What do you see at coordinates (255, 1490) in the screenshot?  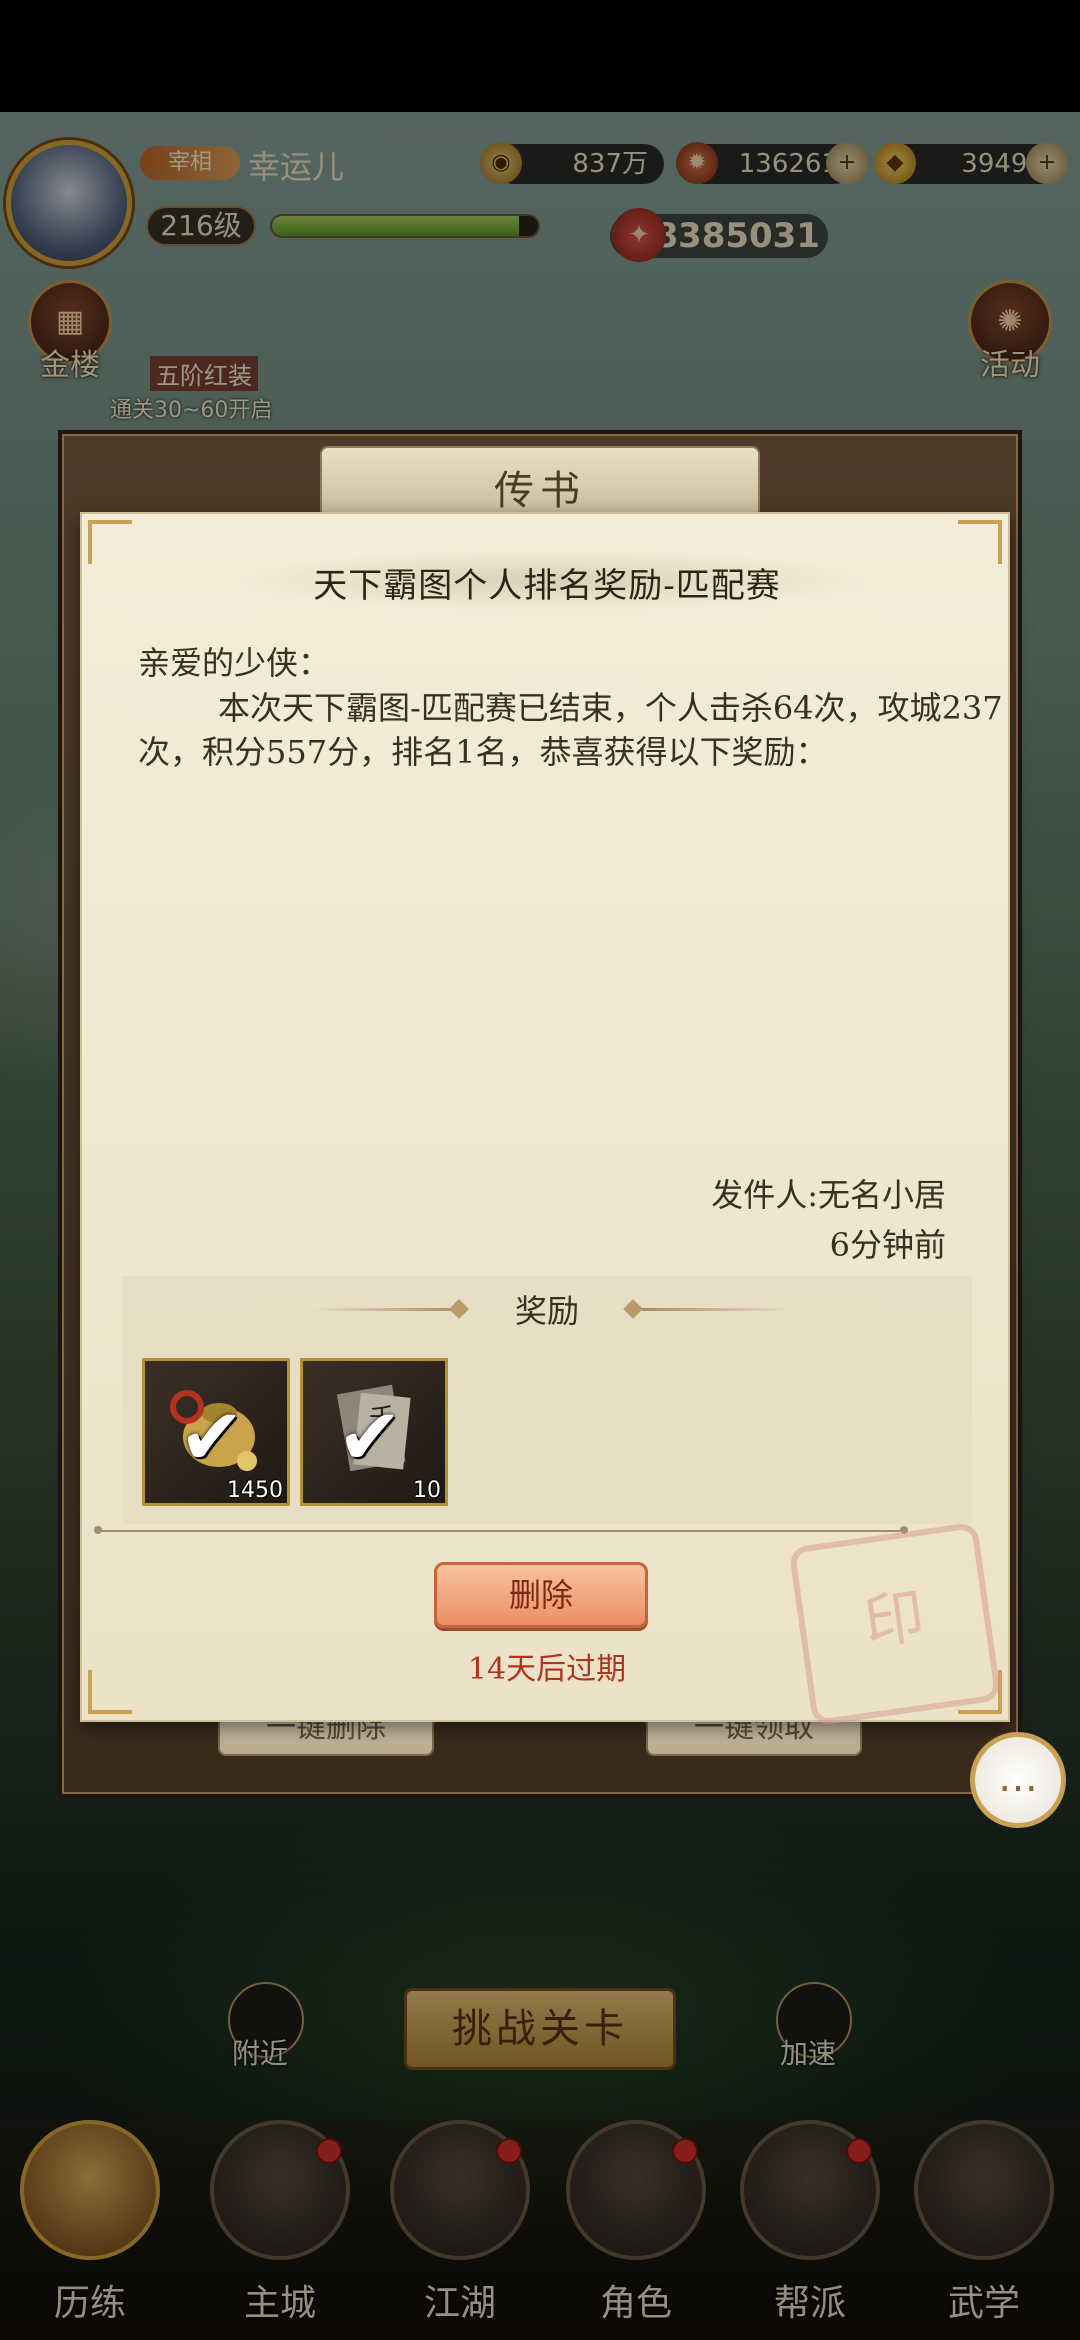 I see `reward-quantity: 1450` at bounding box center [255, 1490].